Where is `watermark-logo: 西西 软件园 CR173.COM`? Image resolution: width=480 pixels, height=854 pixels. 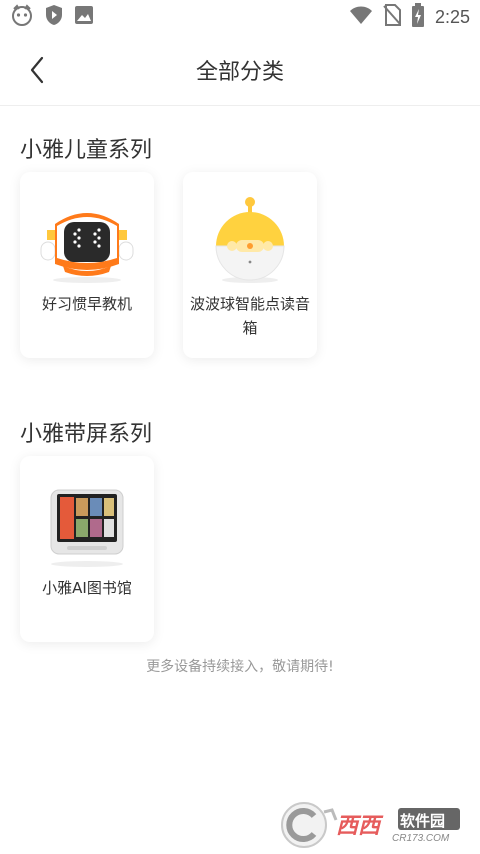
watermark-logo: 西西 软件园 CR173.COM is located at coordinates (371, 825).